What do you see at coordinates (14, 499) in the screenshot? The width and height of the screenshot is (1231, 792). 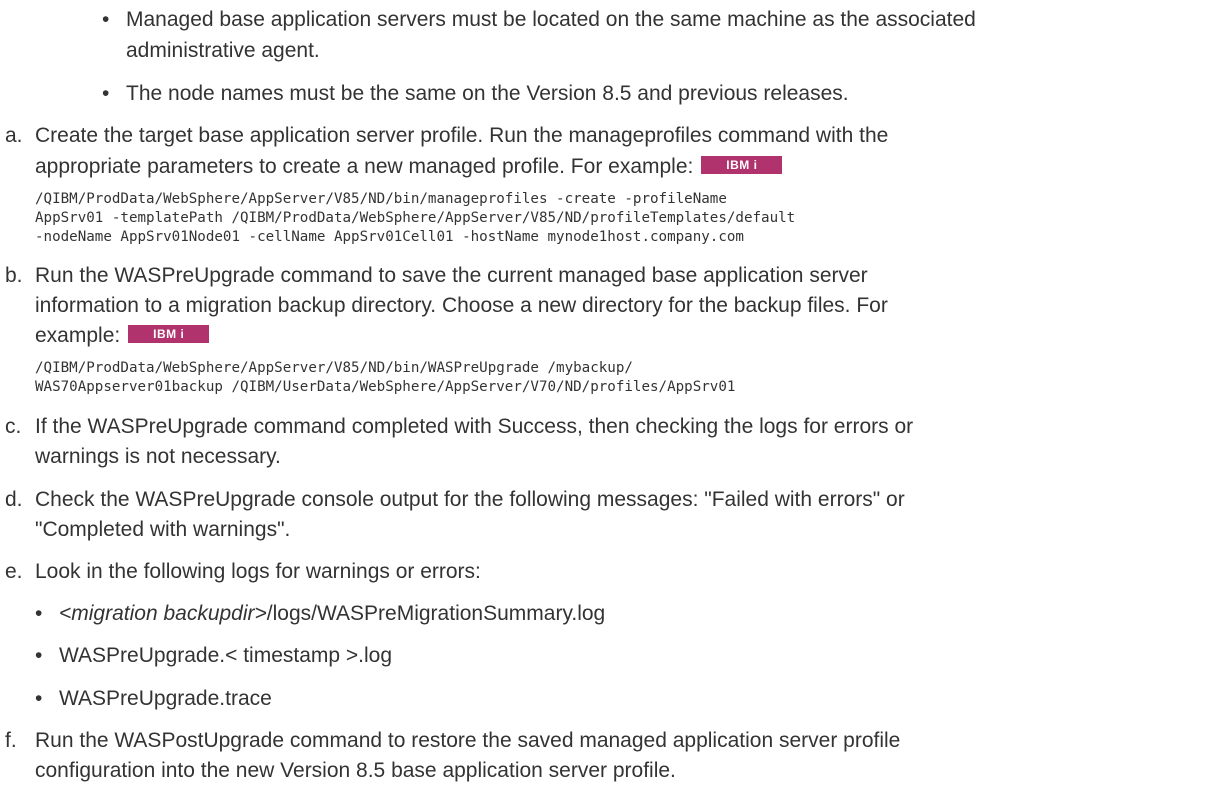 I see `step-letter-d: d.` at bounding box center [14, 499].